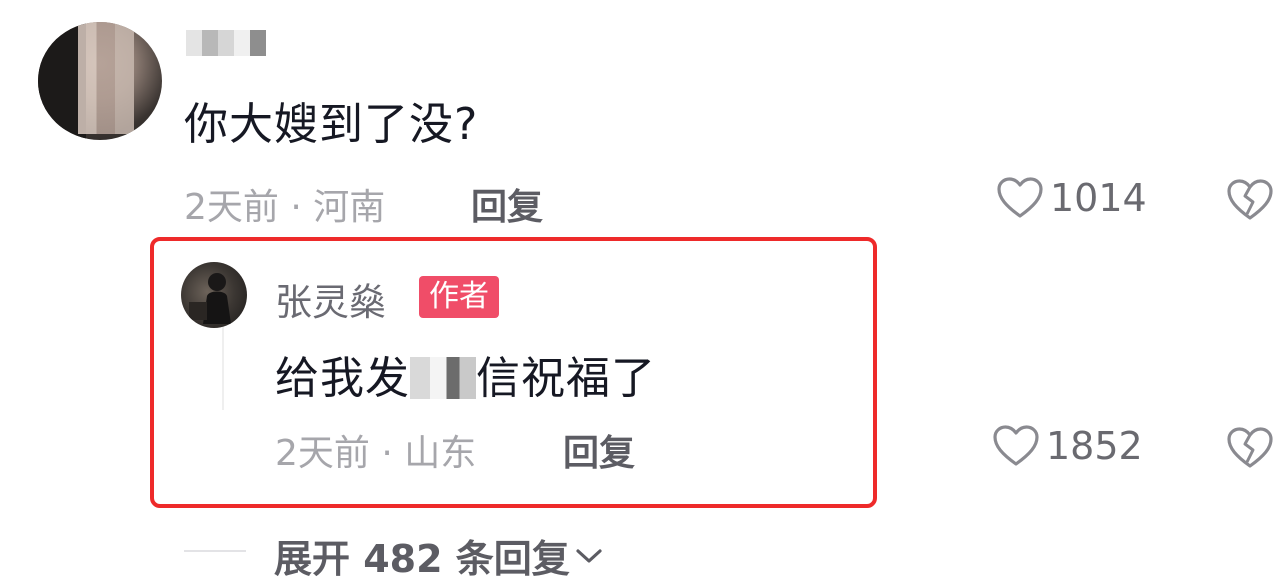  I want to click on comment-time: 2天前, so click(231, 207).